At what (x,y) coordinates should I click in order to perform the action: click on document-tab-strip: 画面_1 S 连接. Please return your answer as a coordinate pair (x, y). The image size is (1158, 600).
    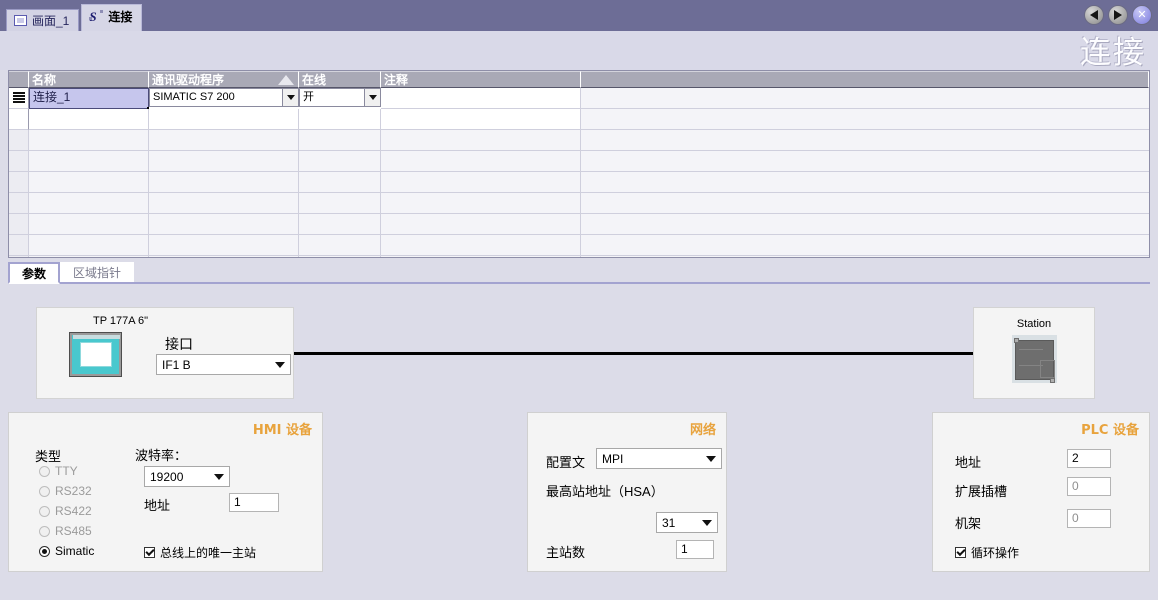
    Looking at the image, I should click on (75, 17).